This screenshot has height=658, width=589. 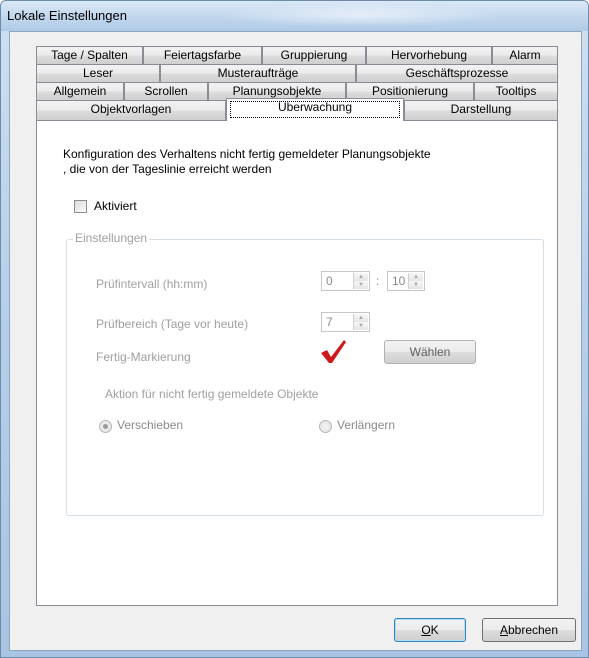 I want to click on title-bar-glow, so click(x=361, y=15).